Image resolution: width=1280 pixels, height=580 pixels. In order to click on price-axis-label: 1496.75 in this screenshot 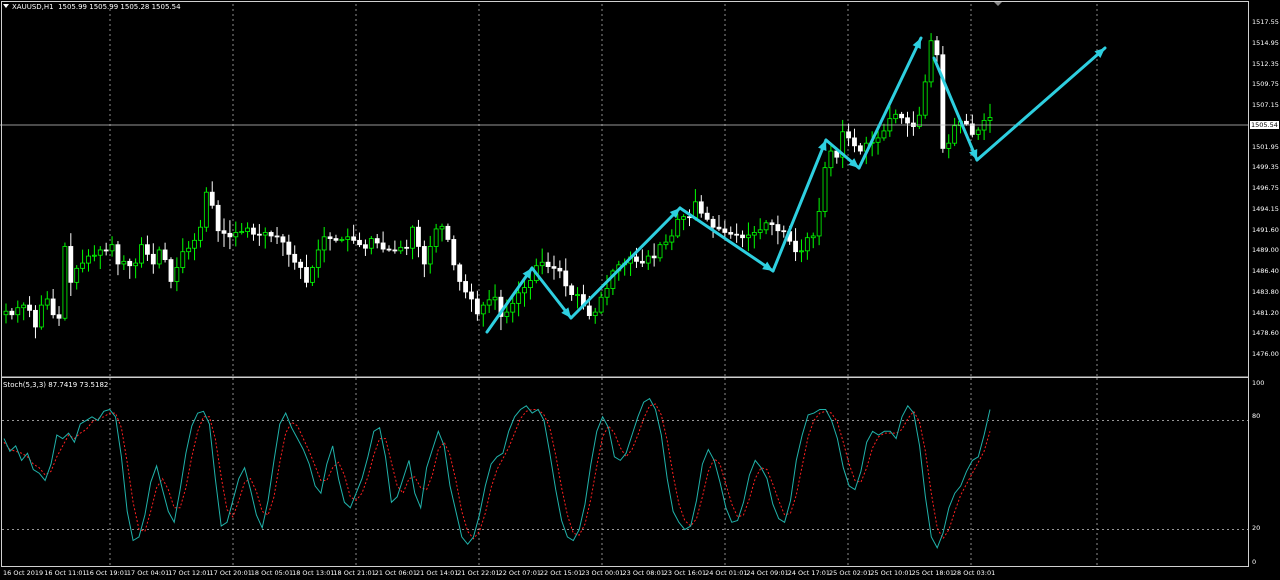, I will do `click(1265, 188)`.